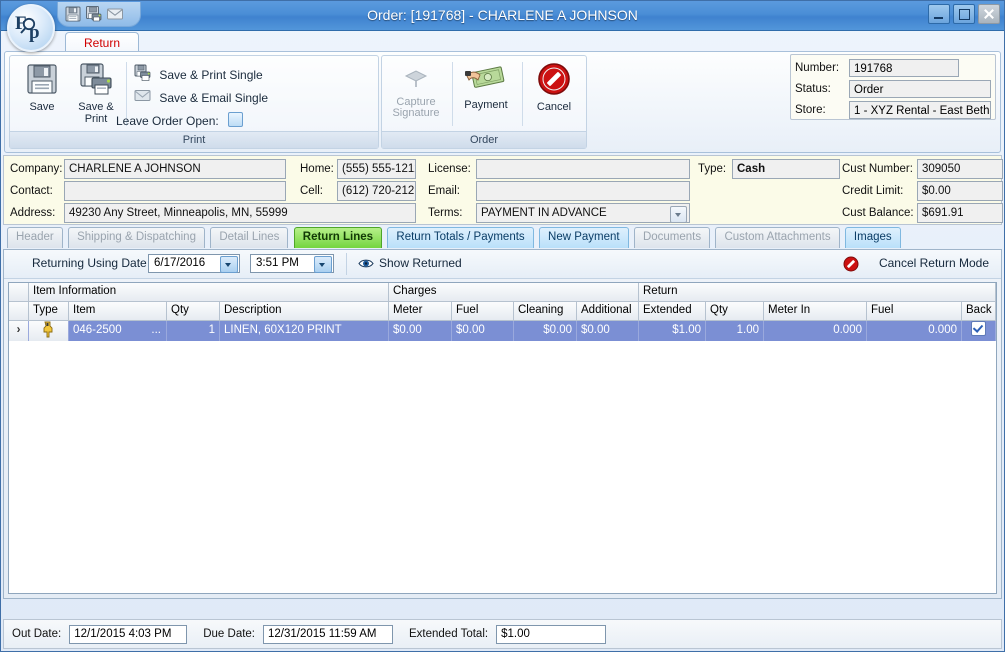 Image resolution: width=1005 pixels, height=652 pixels. What do you see at coordinates (554, 95) in the screenshot?
I see `cancel-button: Cancel` at bounding box center [554, 95].